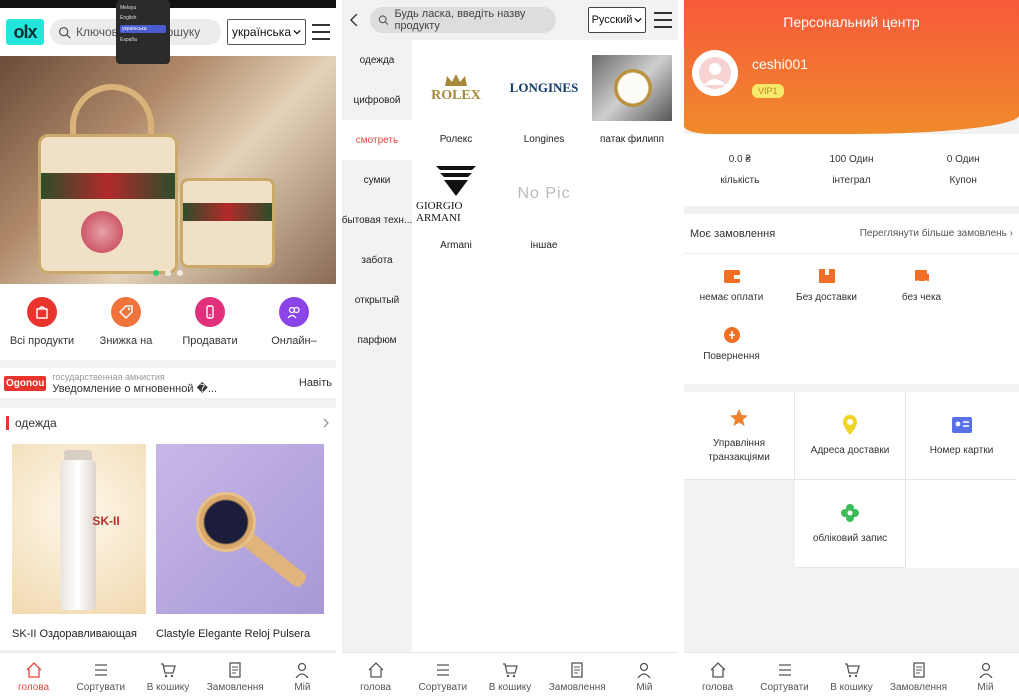  Describe the element at coordinates (143, 40) in the screenshot. I see `lang-option: España` at that location.